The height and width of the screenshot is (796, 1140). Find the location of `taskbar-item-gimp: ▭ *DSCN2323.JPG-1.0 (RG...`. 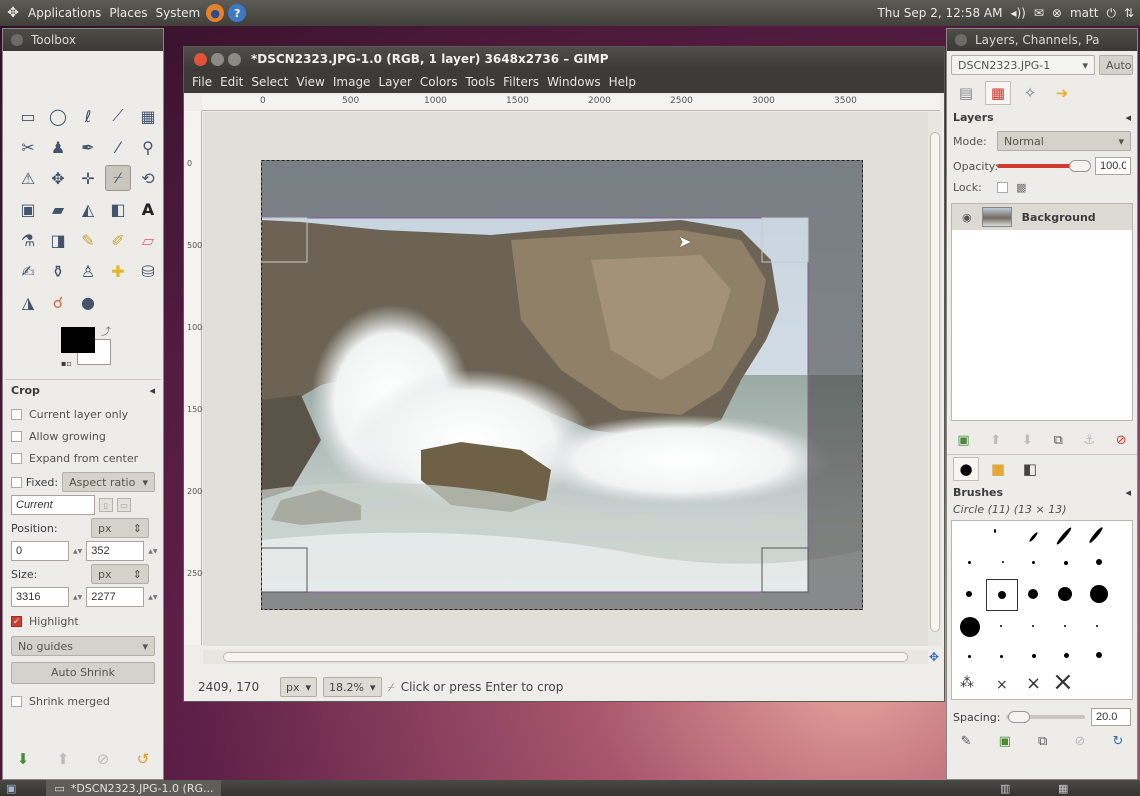

taskbar-item-gimp: ▭ *DSCN2323.JPG-1.0 (RG... is located at coordinates (134, 788).